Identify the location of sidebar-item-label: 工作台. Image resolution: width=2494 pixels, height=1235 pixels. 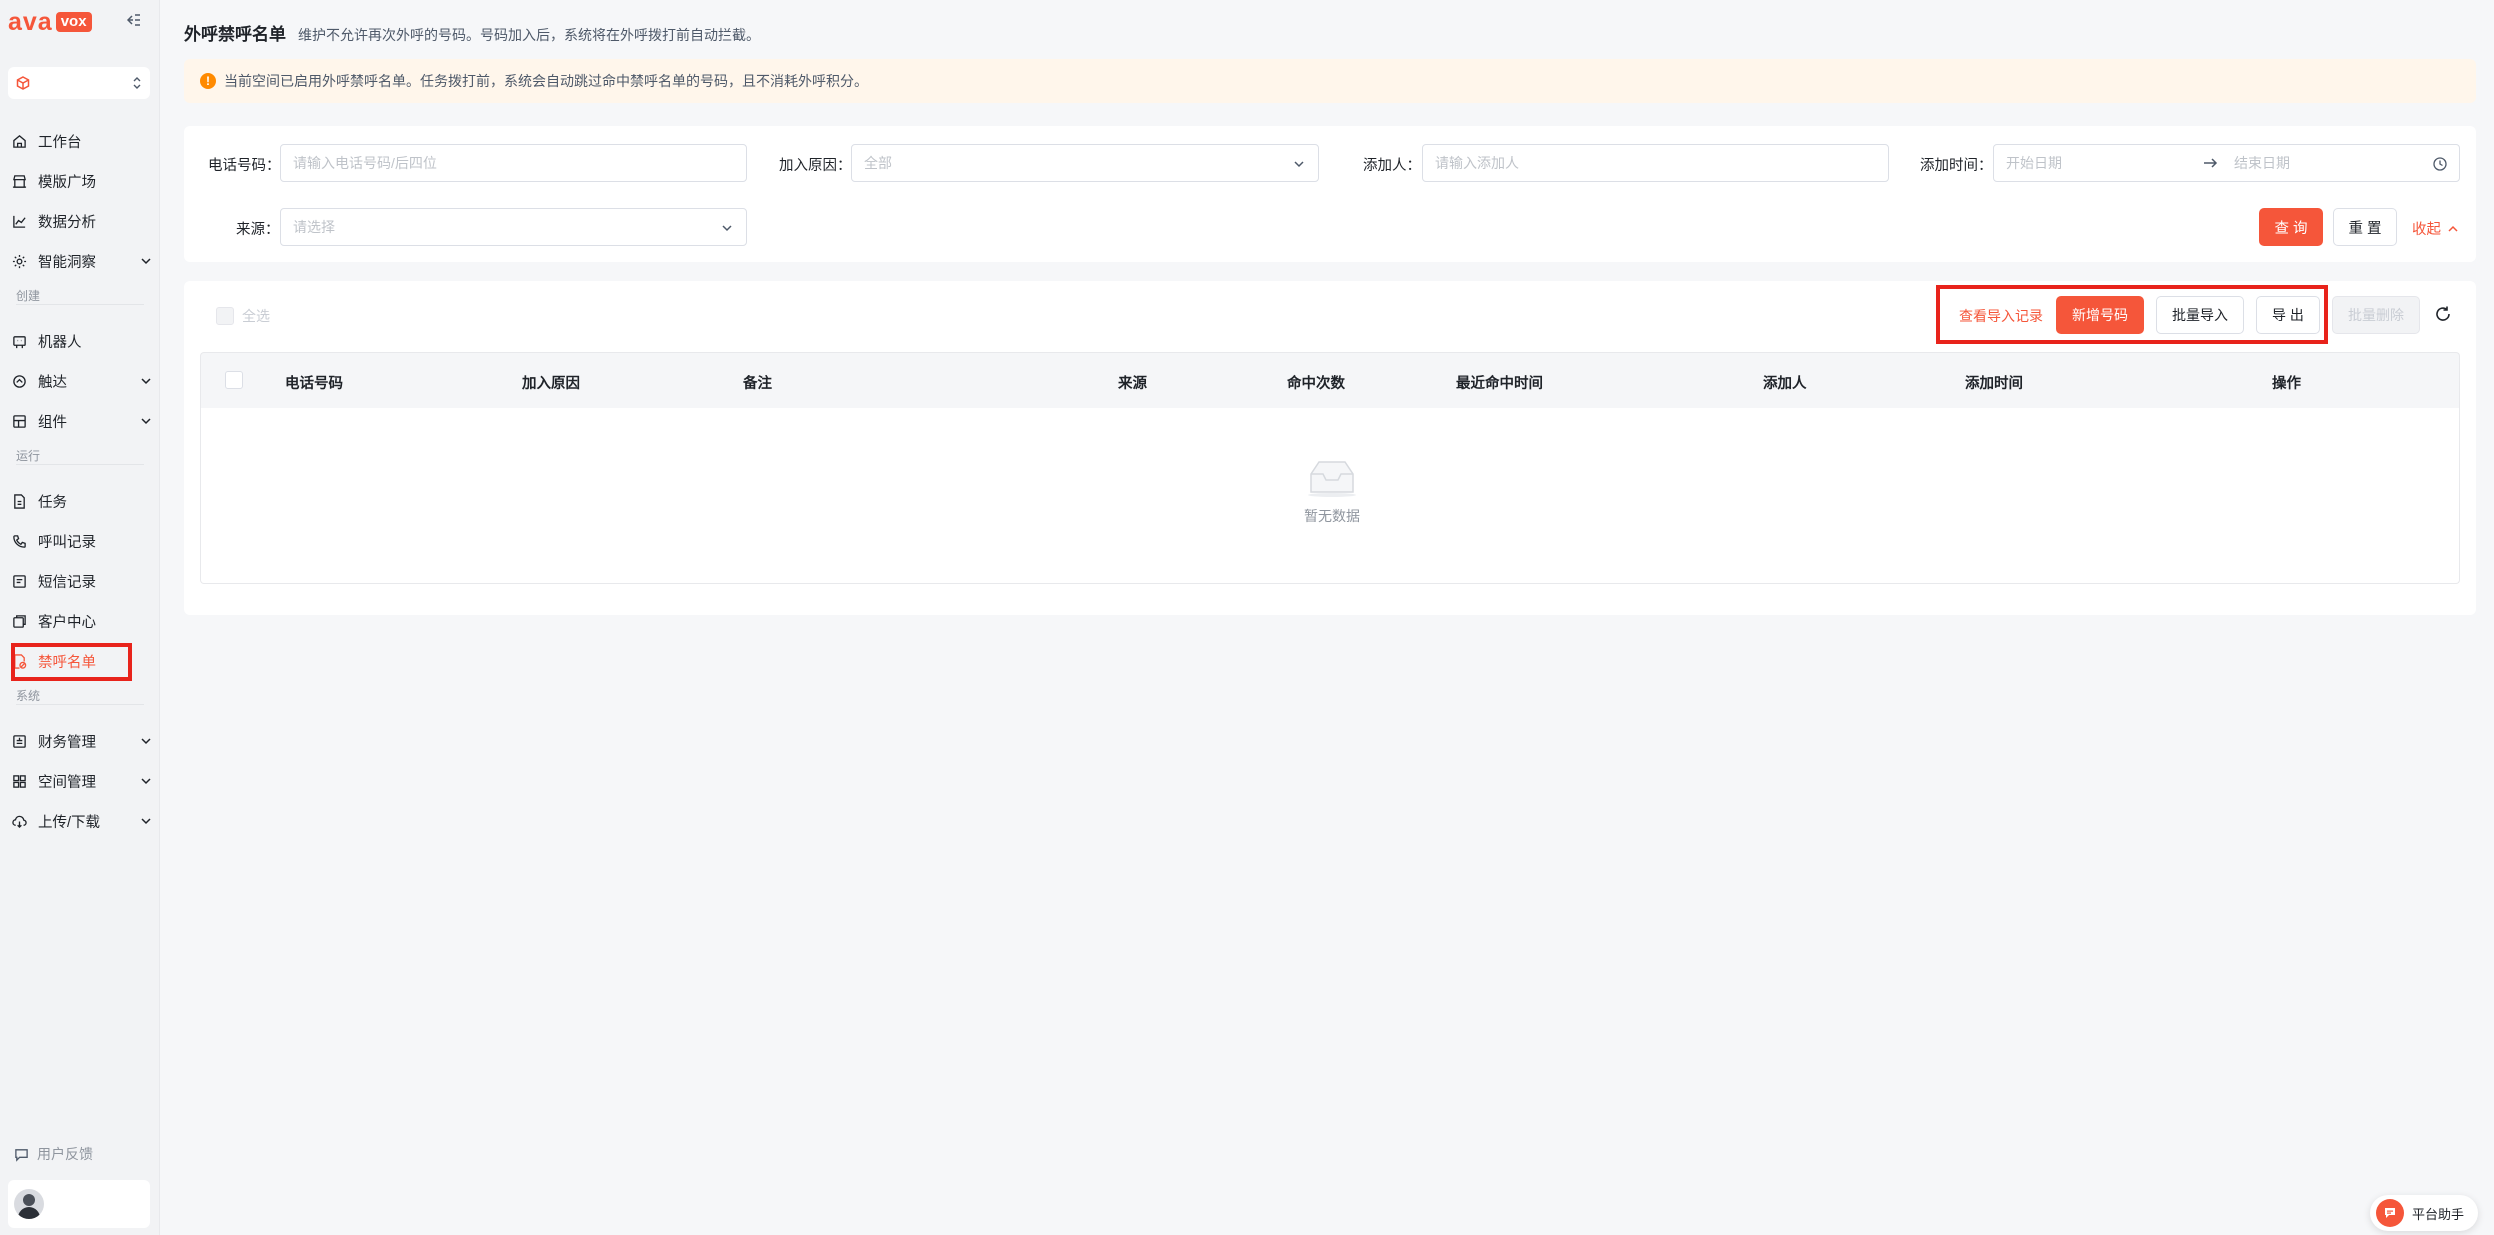
(60, 142).